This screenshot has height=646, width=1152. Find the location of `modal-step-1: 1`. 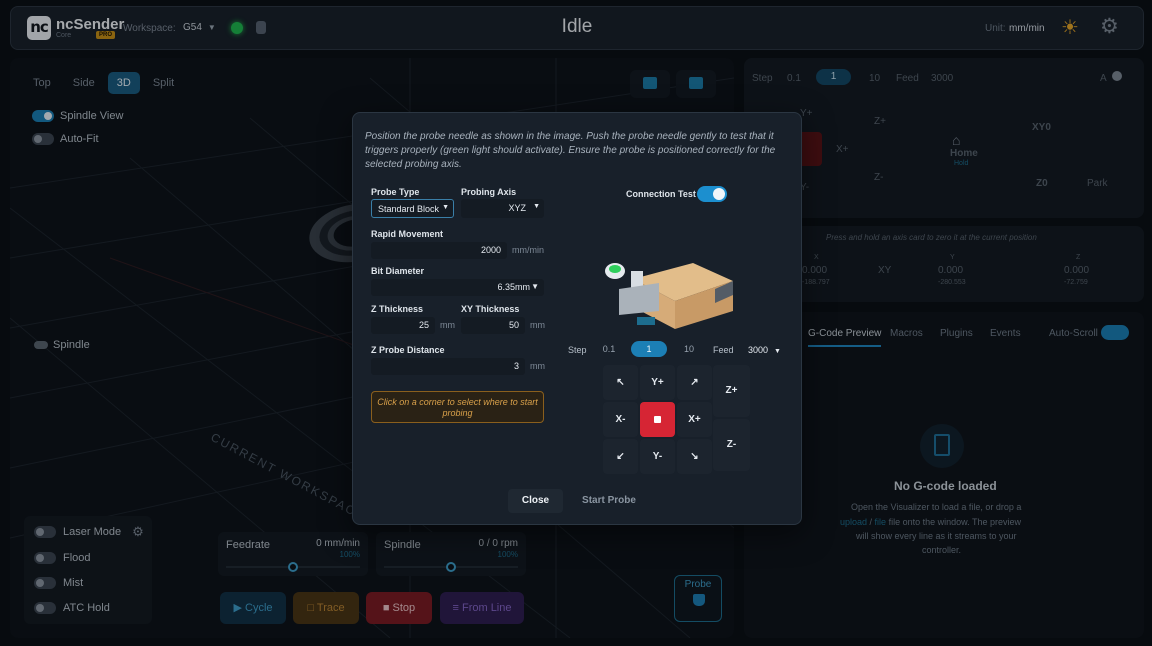

modal-step-1: 1 is located at coordinates (649, 349).